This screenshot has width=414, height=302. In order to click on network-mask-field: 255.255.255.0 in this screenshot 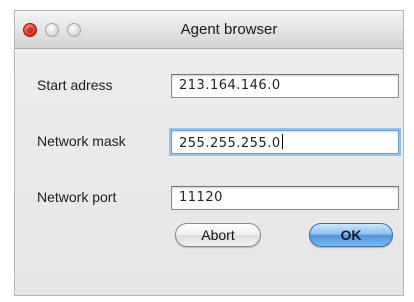, I will do `click(285, 142)`.